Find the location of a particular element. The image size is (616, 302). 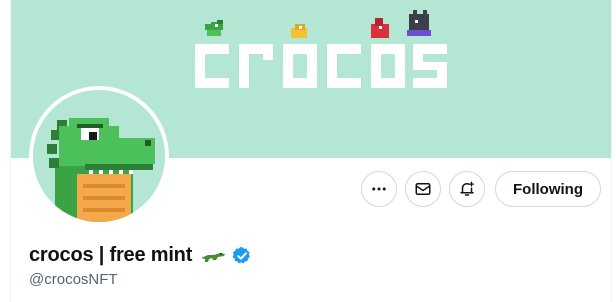

crocos-banner-logo: crocos is located at coordinates (321, 49).